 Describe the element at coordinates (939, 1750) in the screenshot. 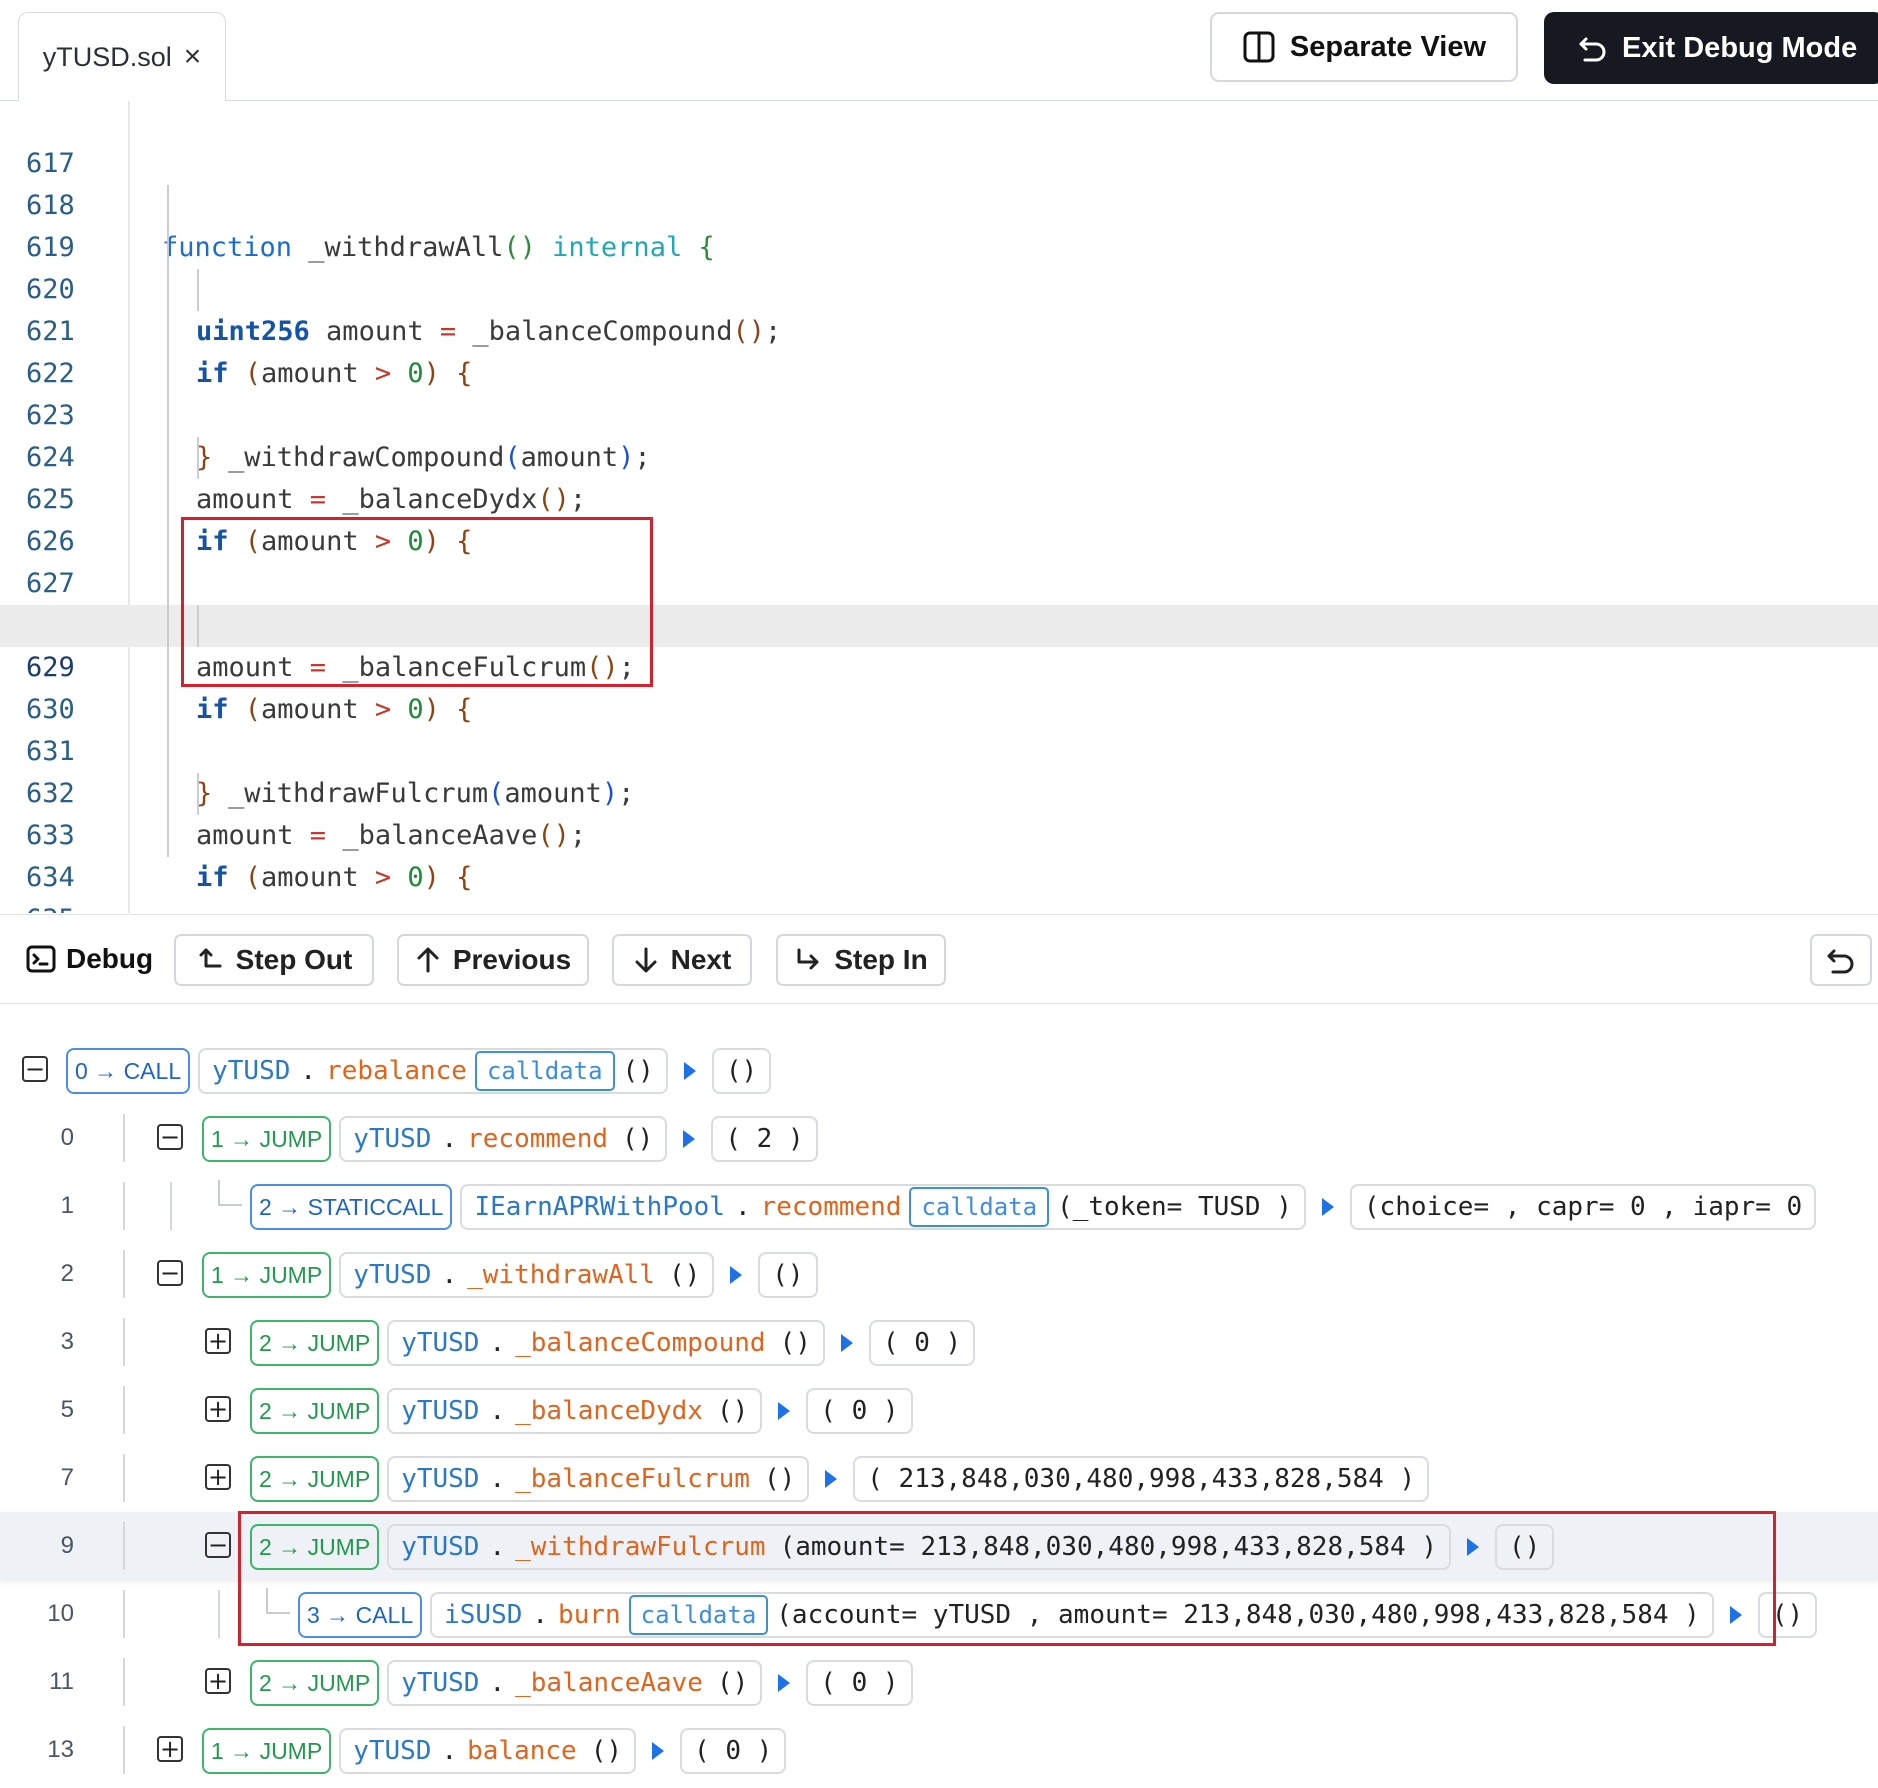

I see `trace-row: 13 + 1 → JUMP yTUSD . balance () ( 0 )` at that location.